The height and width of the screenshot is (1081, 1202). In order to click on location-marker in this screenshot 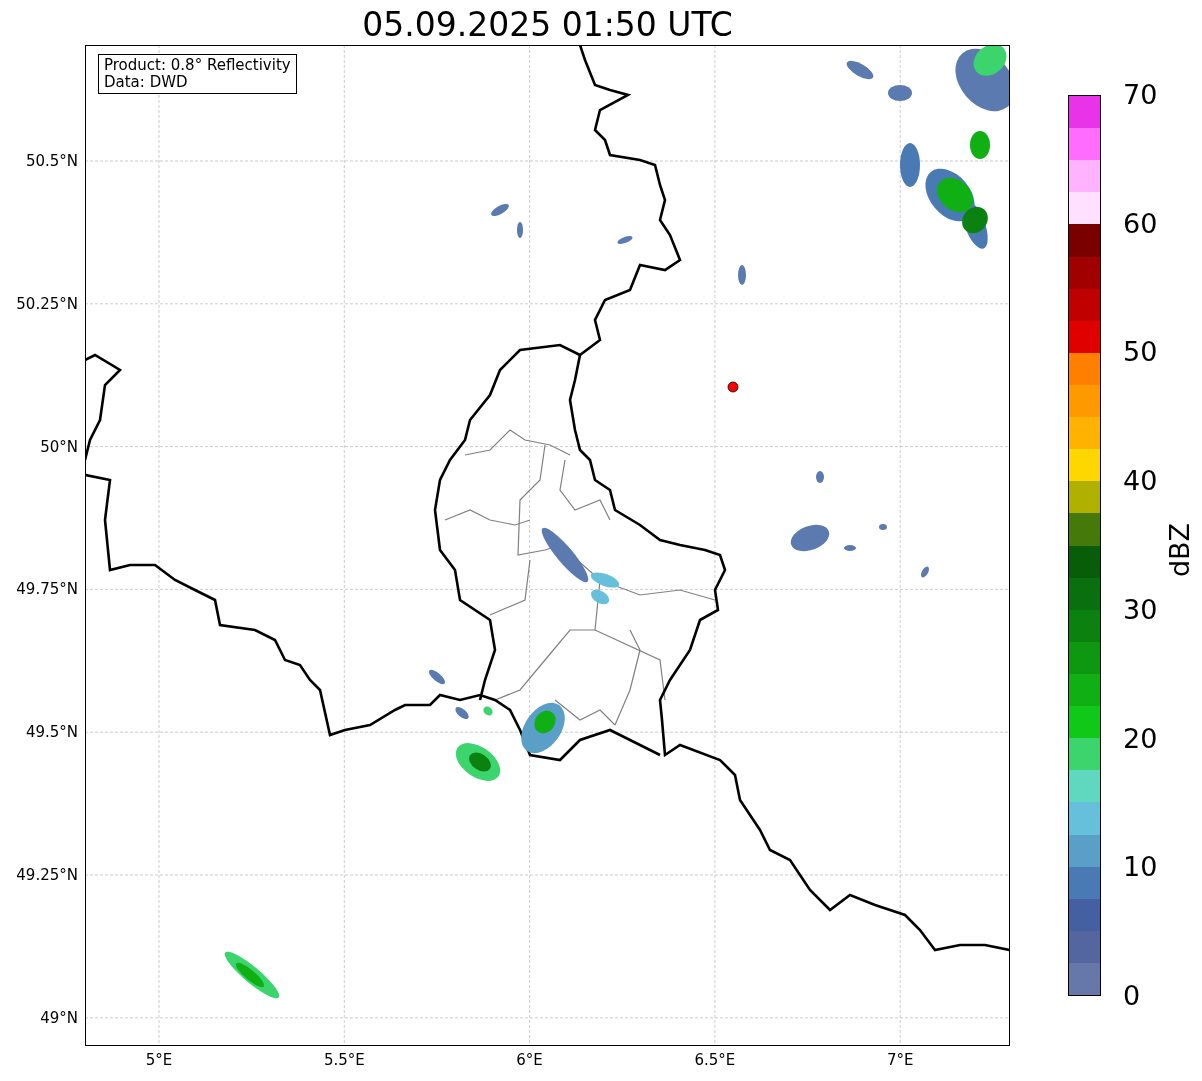, I will do `click(733, 387)`.